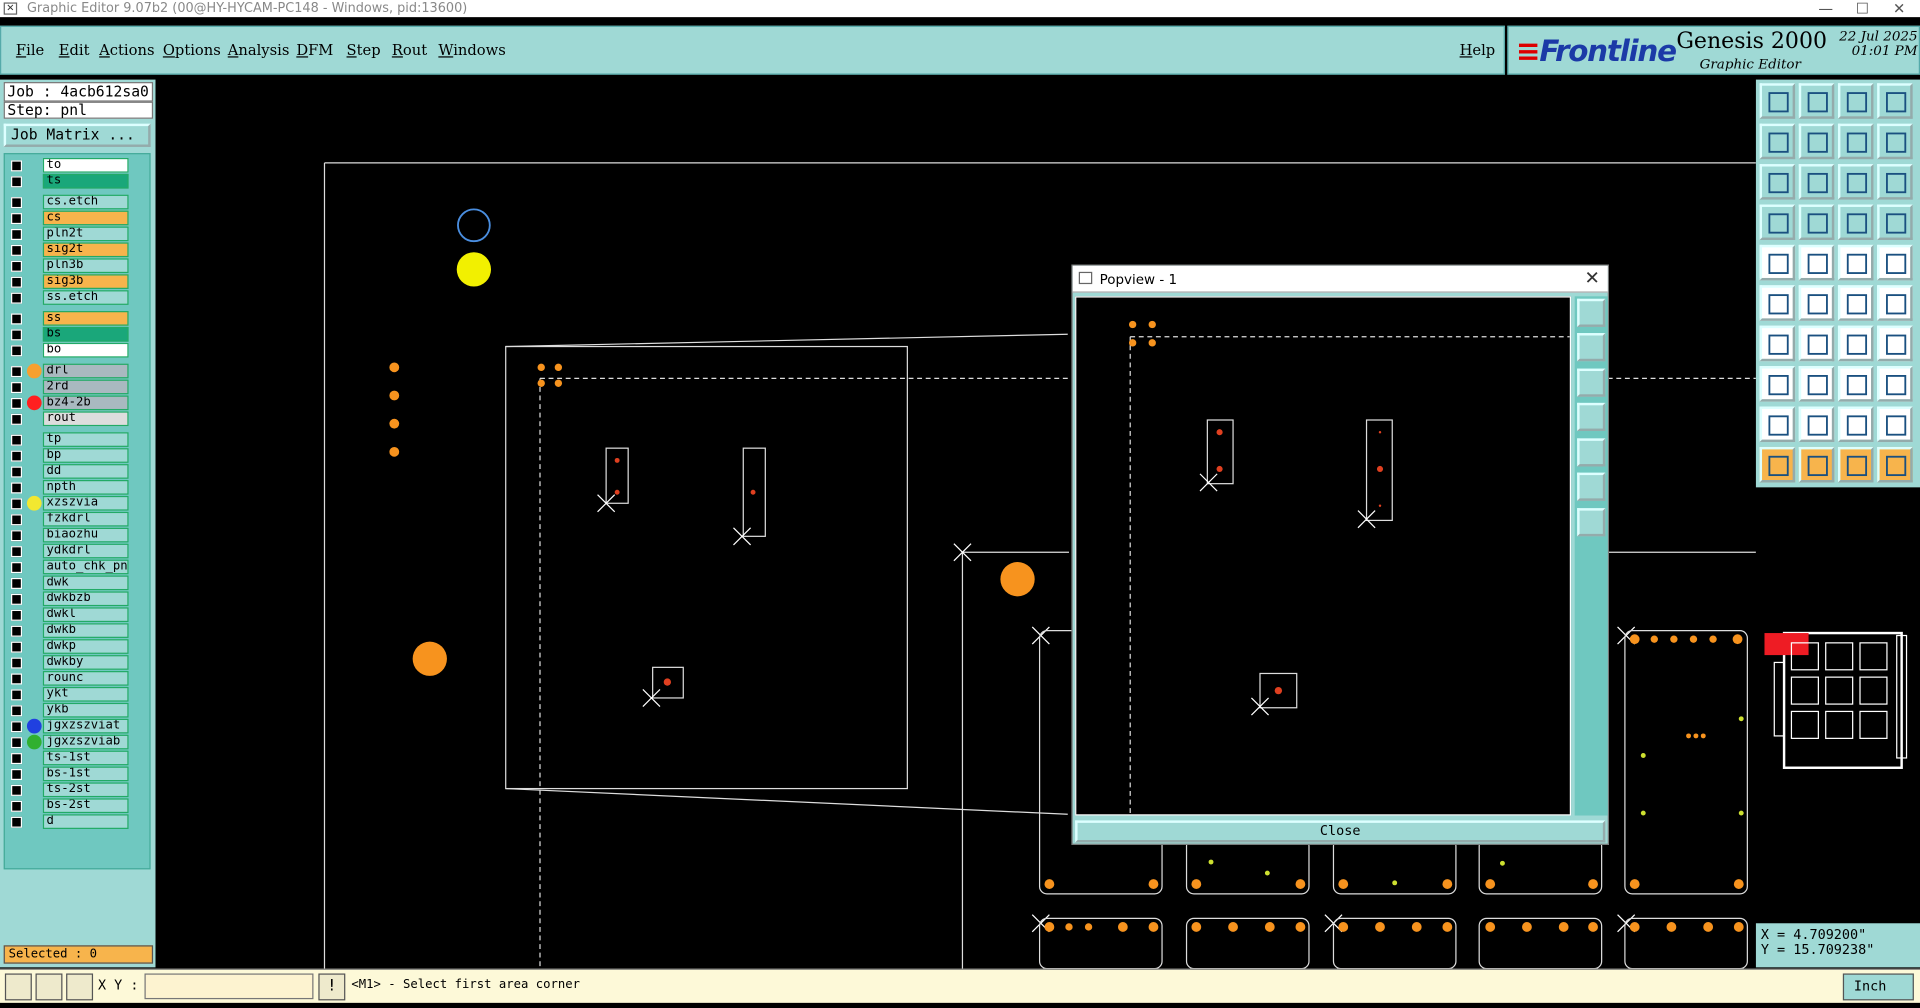 This screenshot has width=1920, height=1008. What do you see at coordinates (1777, 101) in the screenshot?
I see `open-icon` at bounding box center [1777, 101].